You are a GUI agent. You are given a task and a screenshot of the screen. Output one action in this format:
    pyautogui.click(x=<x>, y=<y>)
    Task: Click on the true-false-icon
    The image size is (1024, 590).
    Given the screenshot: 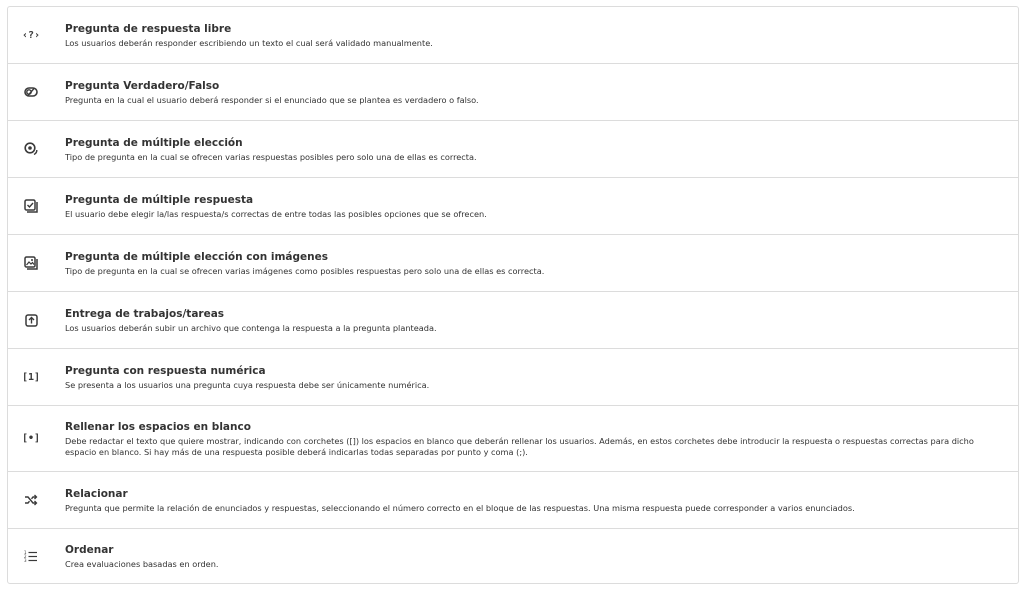 What is the action you would take?
    pyautogui.click(x=31, y=92)
    